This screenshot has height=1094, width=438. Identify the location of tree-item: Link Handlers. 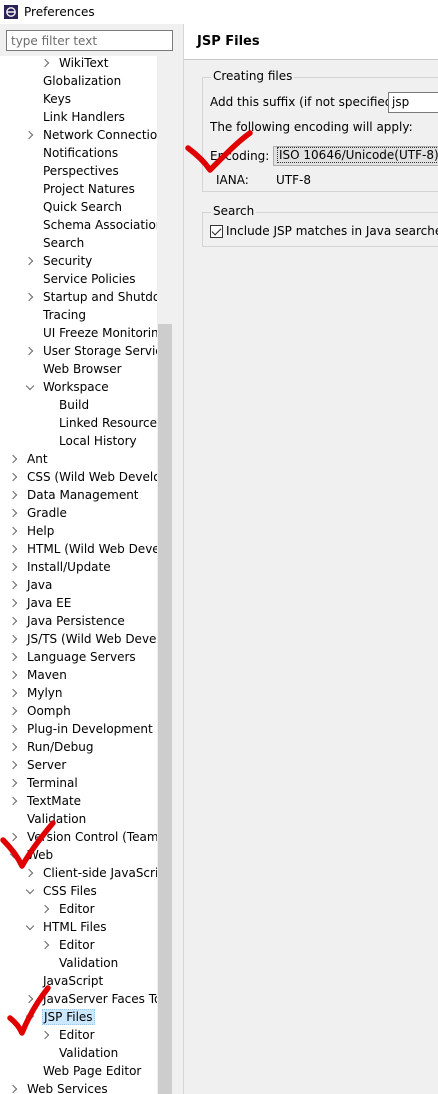
(78, 117).